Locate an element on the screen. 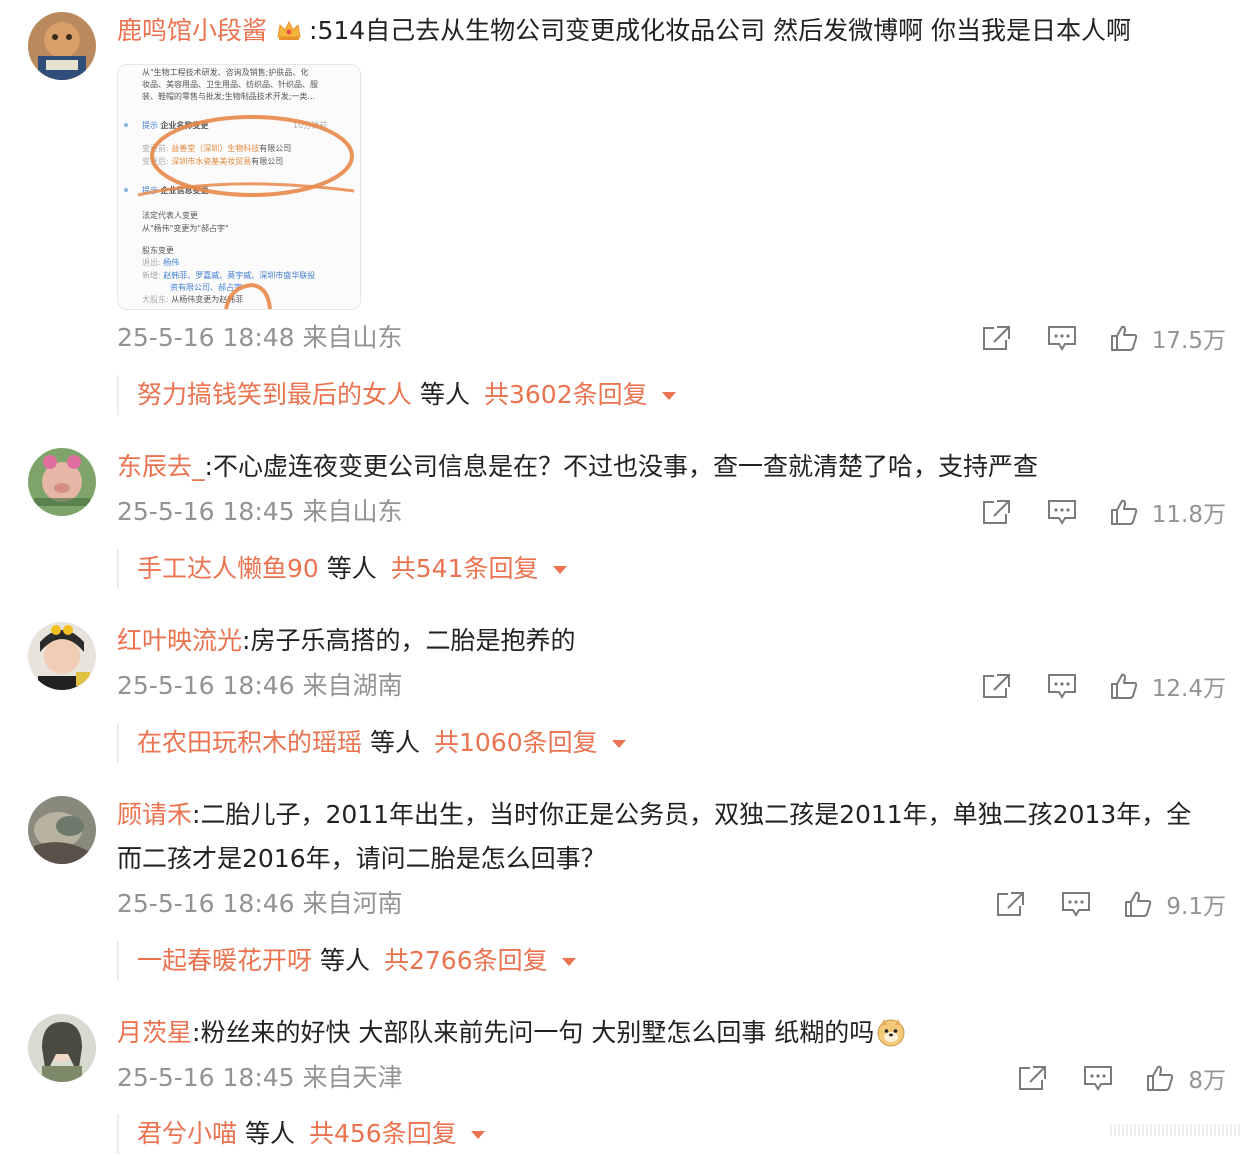 The height and width of the screenshot is (1156, 1256). like-button: 17.5万 is located at coordinates (1168, 338).